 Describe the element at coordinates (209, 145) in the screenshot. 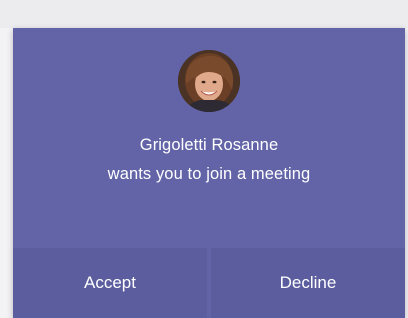

I see `caller-name: Grigoletti Rosanne` at that location.